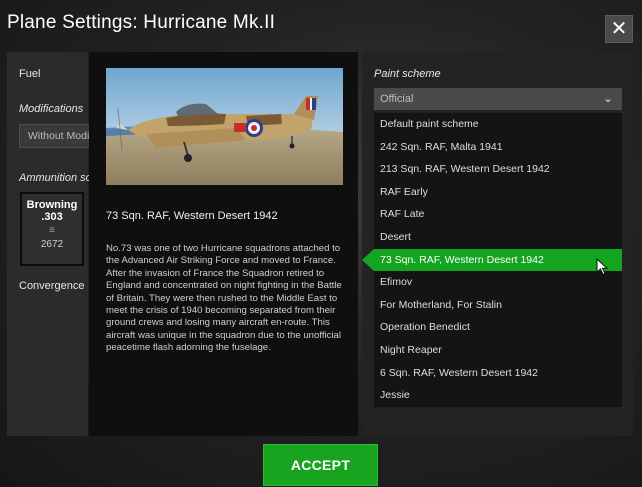 The image size is (642, 487). What do you see at coordinates (607, 98) in the screenshot?
I see `chevron-down-icon: ⌄` at bounding box center [607, 98].